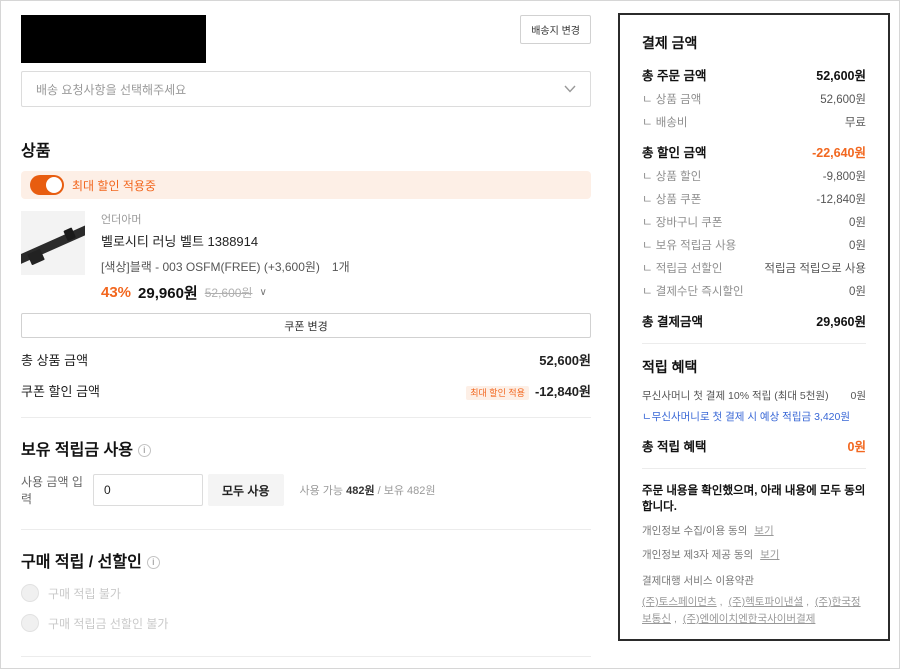  I want to click on change-address-button: 배송지 변경, so click(555, 29).